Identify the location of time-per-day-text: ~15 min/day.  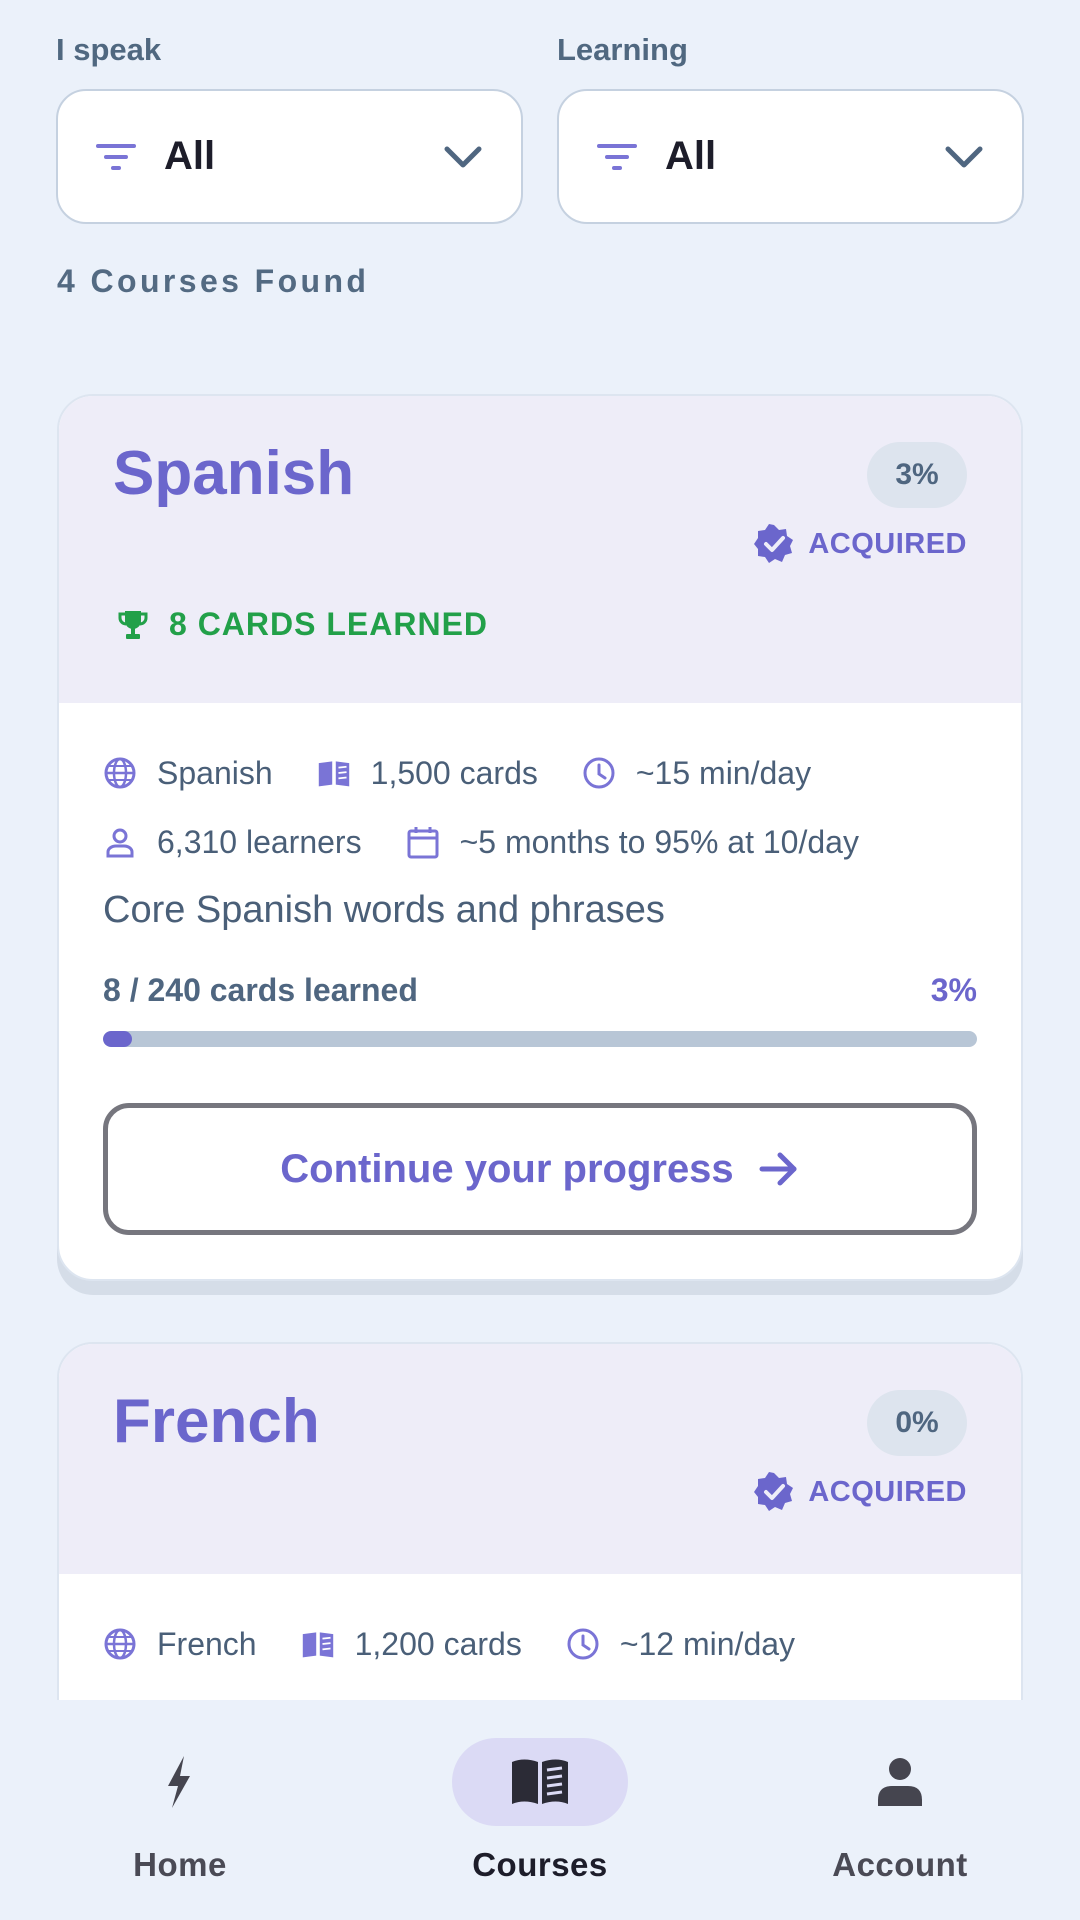
(723, 772).